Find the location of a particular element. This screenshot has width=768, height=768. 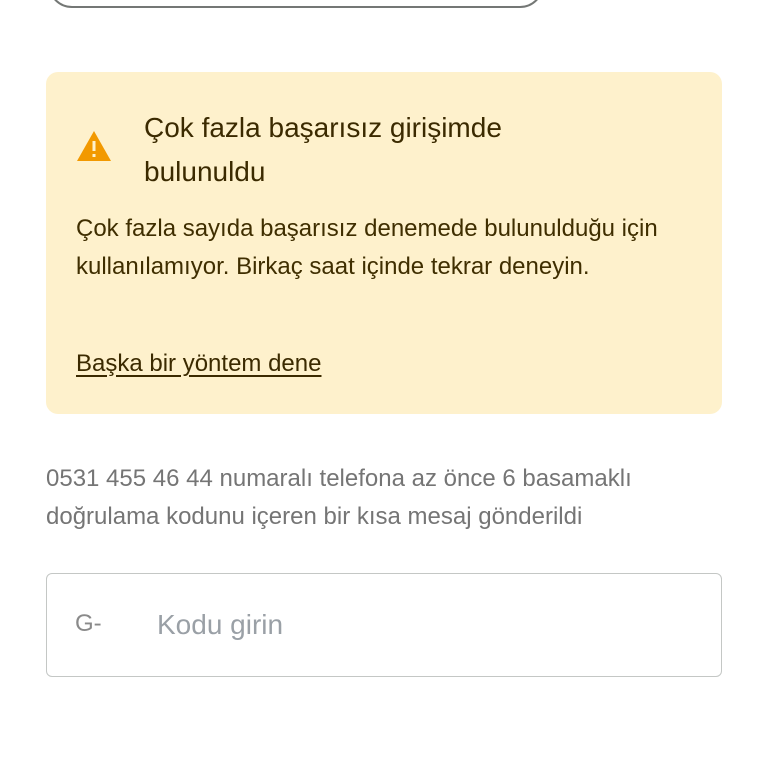

account-chip is located at coordinates (296, 4).